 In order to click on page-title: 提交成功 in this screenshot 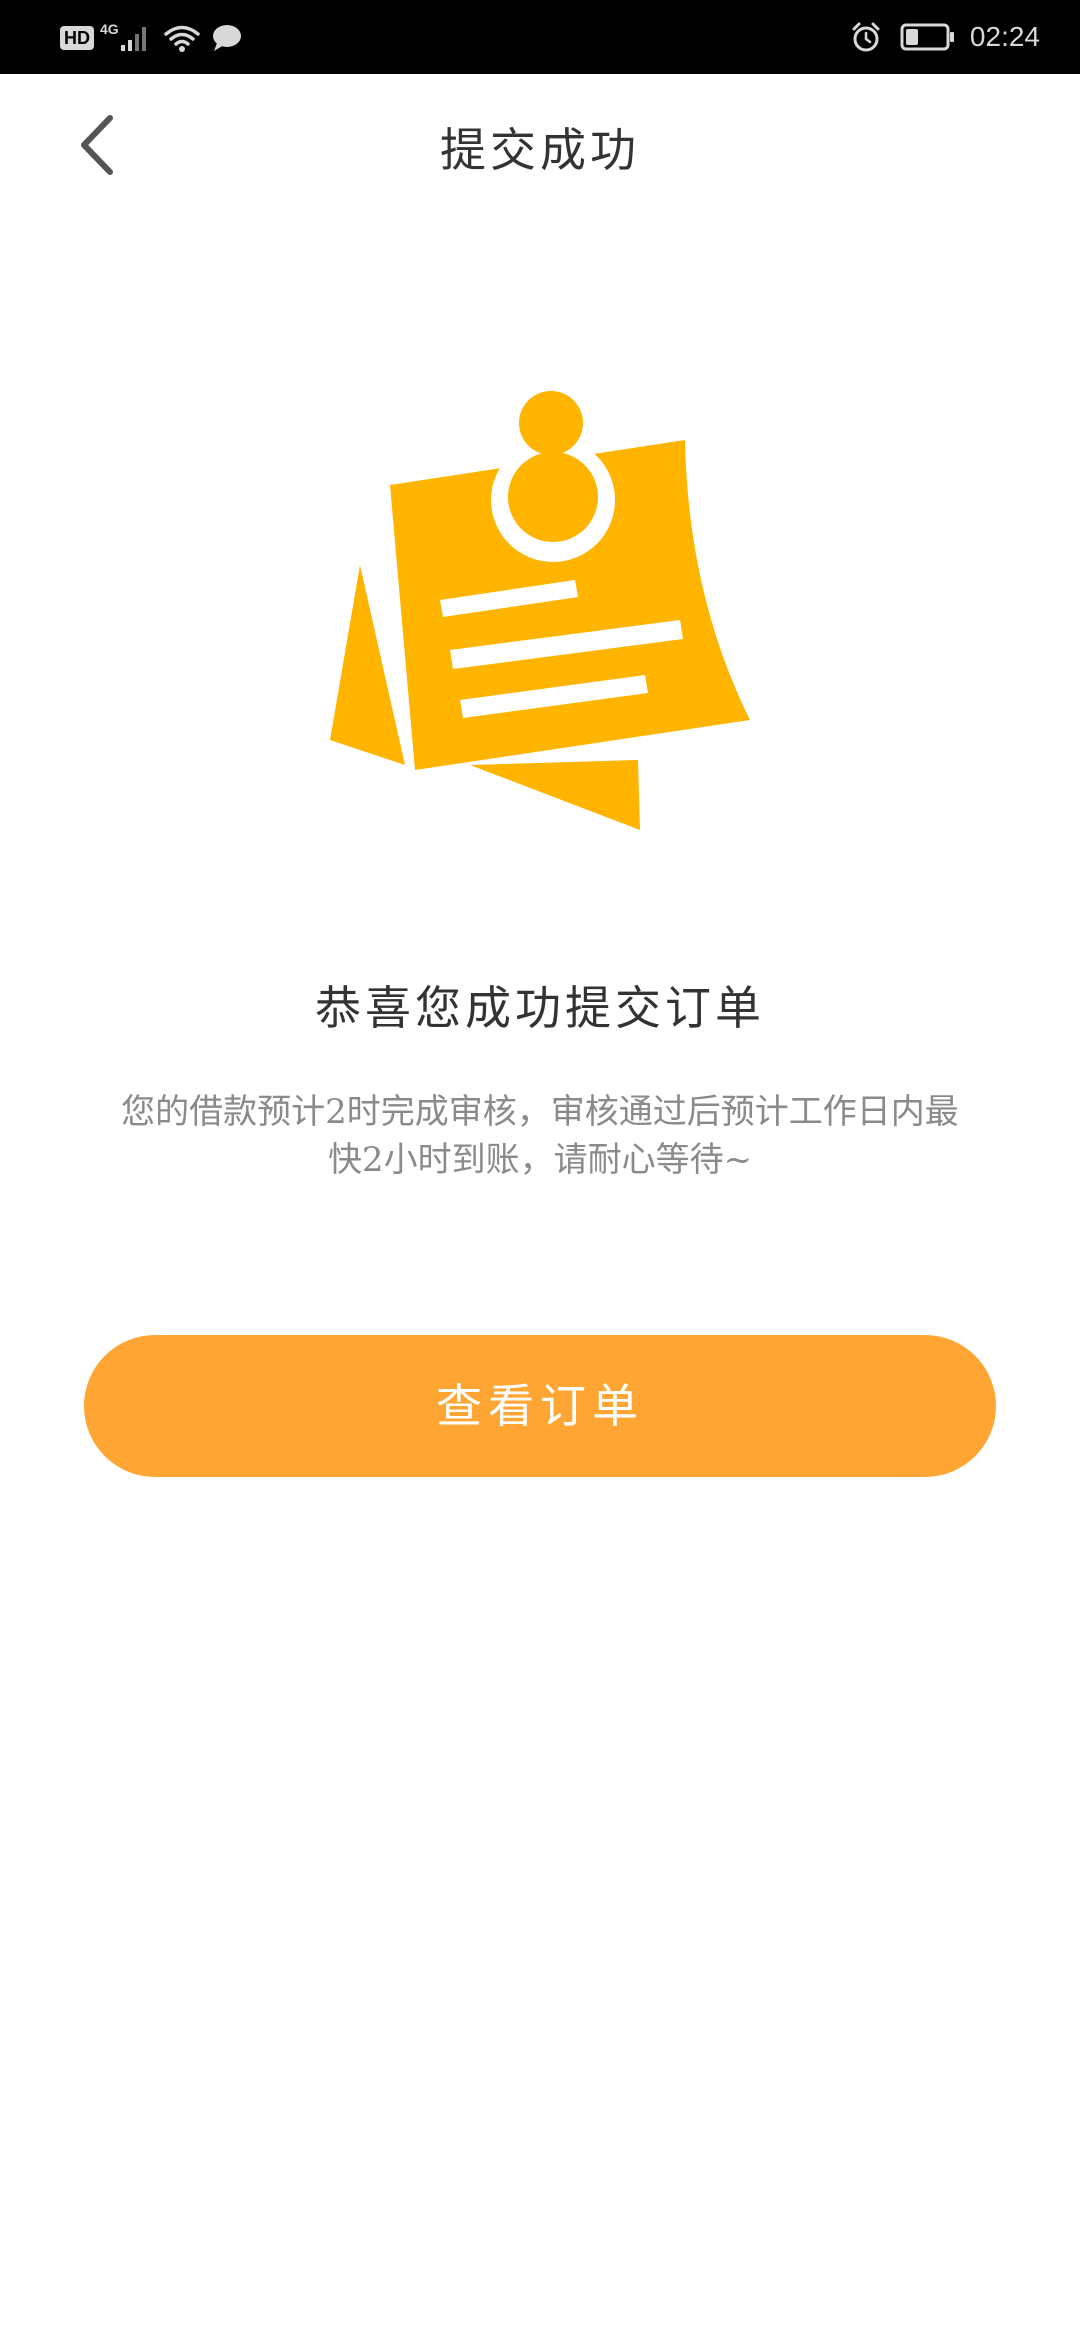, I will do `click(540, 150)`.